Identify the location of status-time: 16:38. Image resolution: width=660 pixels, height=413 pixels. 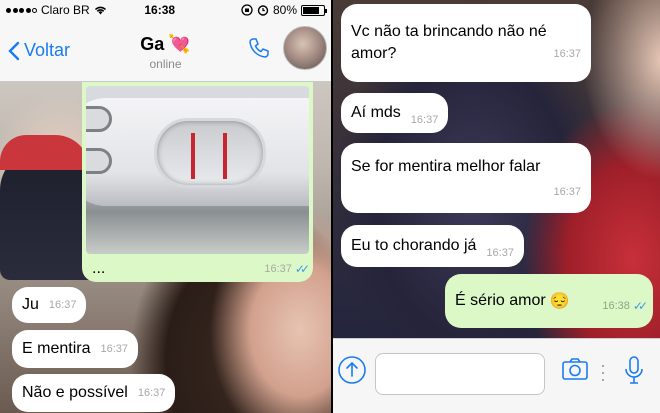
(160, 10).